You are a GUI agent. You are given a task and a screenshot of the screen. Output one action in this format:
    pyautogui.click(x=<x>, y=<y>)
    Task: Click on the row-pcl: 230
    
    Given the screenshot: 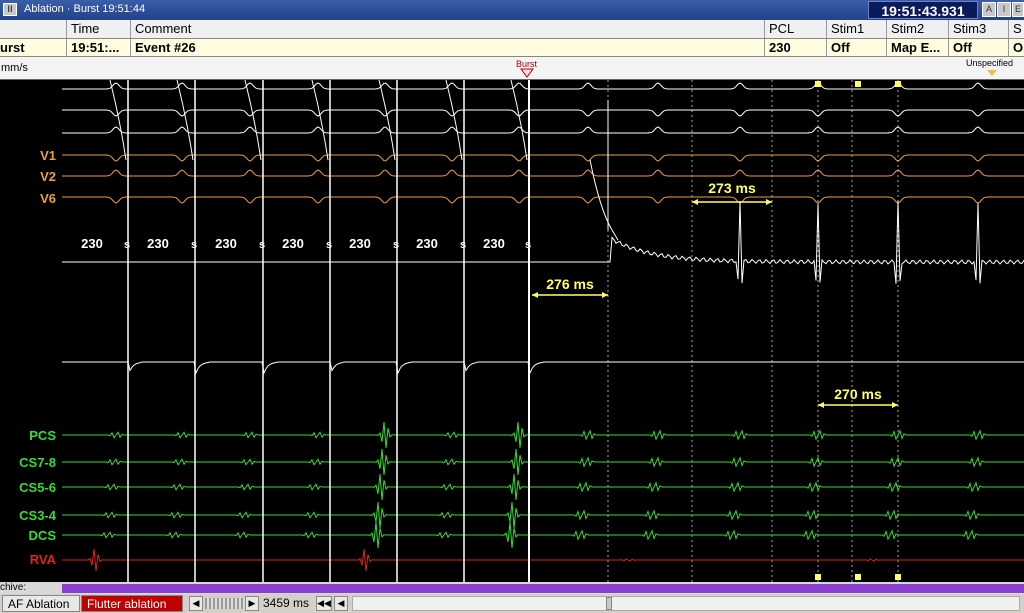 What is the action you would take?
    pyautogui.click(x=795, y=47)
    